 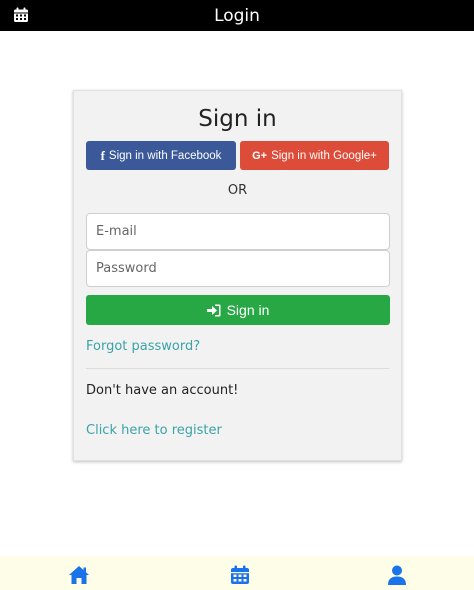 What do you see at coordinates (237, 368) in the screenshot?
I see `divider` at bounding box center [237, 368].